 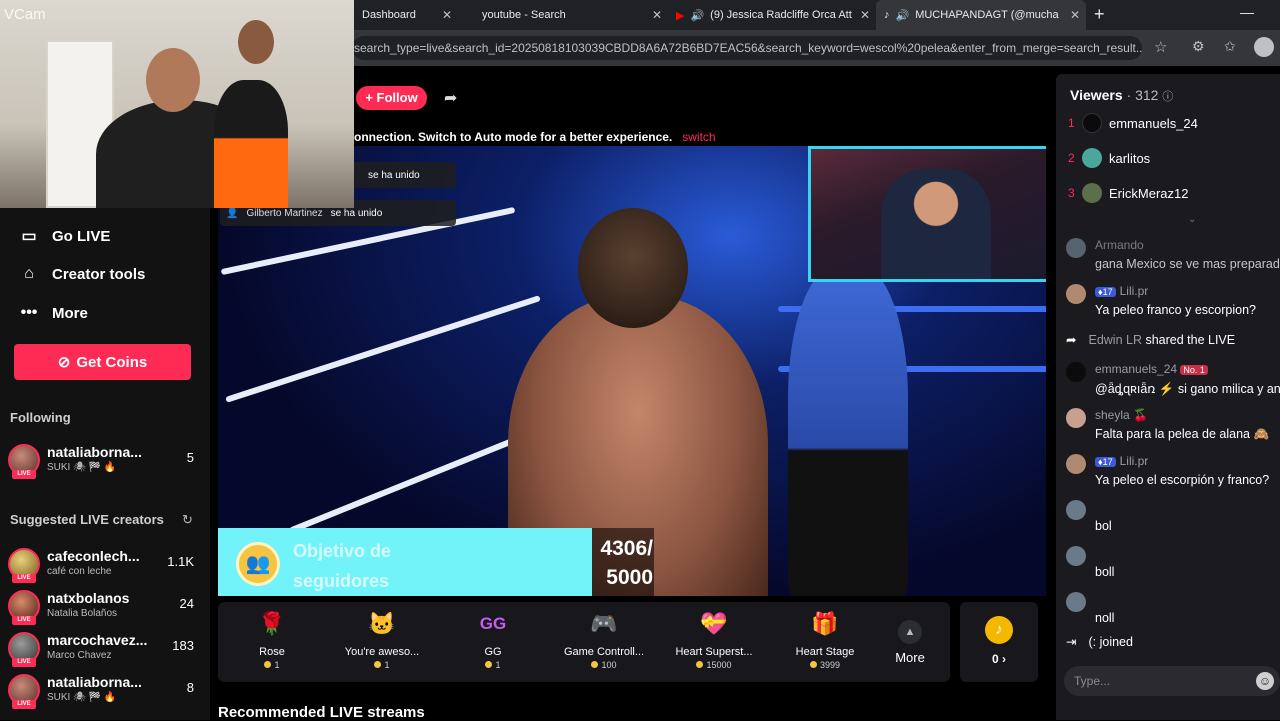 I want to click on viewer-count: 8, so click(x=190, y=687).